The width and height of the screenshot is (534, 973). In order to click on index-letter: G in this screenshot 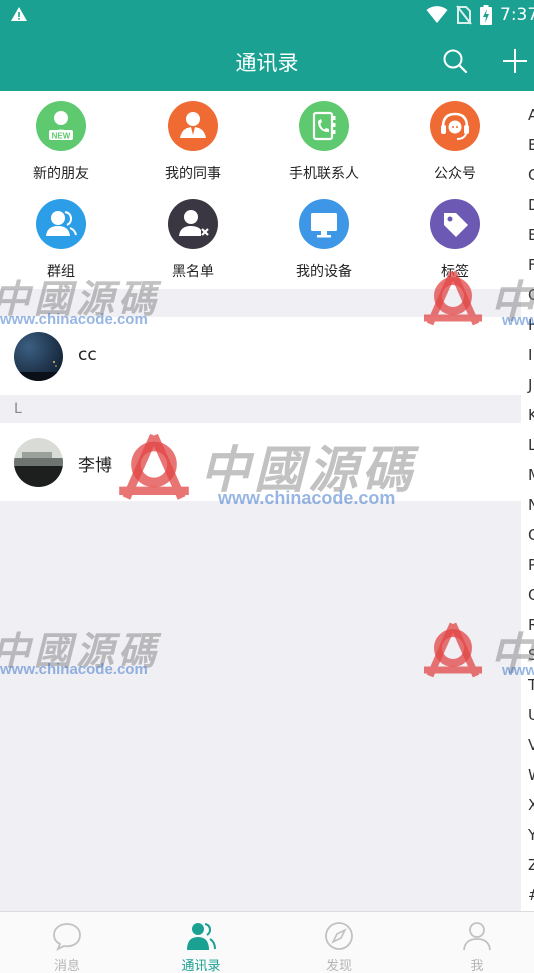, I will do `click(531, 295)`.